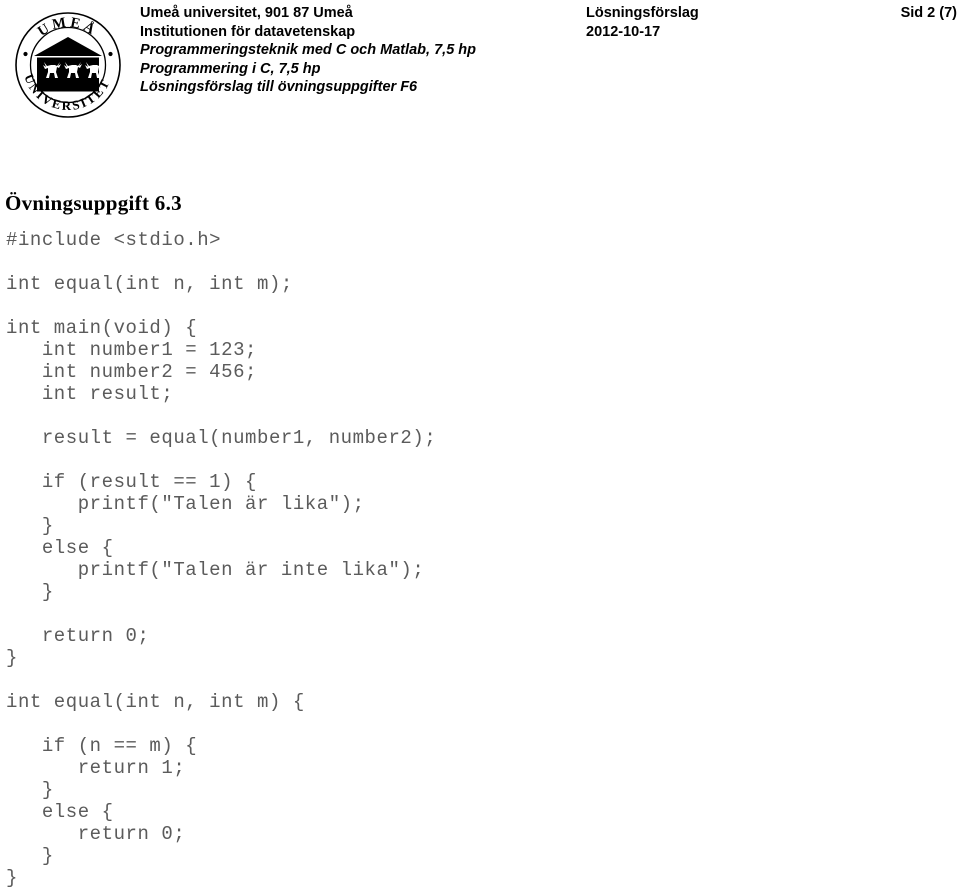 The height and width of the screenshot is (889, 960). I want to click on page-title: Övningsuppgift 6.3, so click(93, 203).